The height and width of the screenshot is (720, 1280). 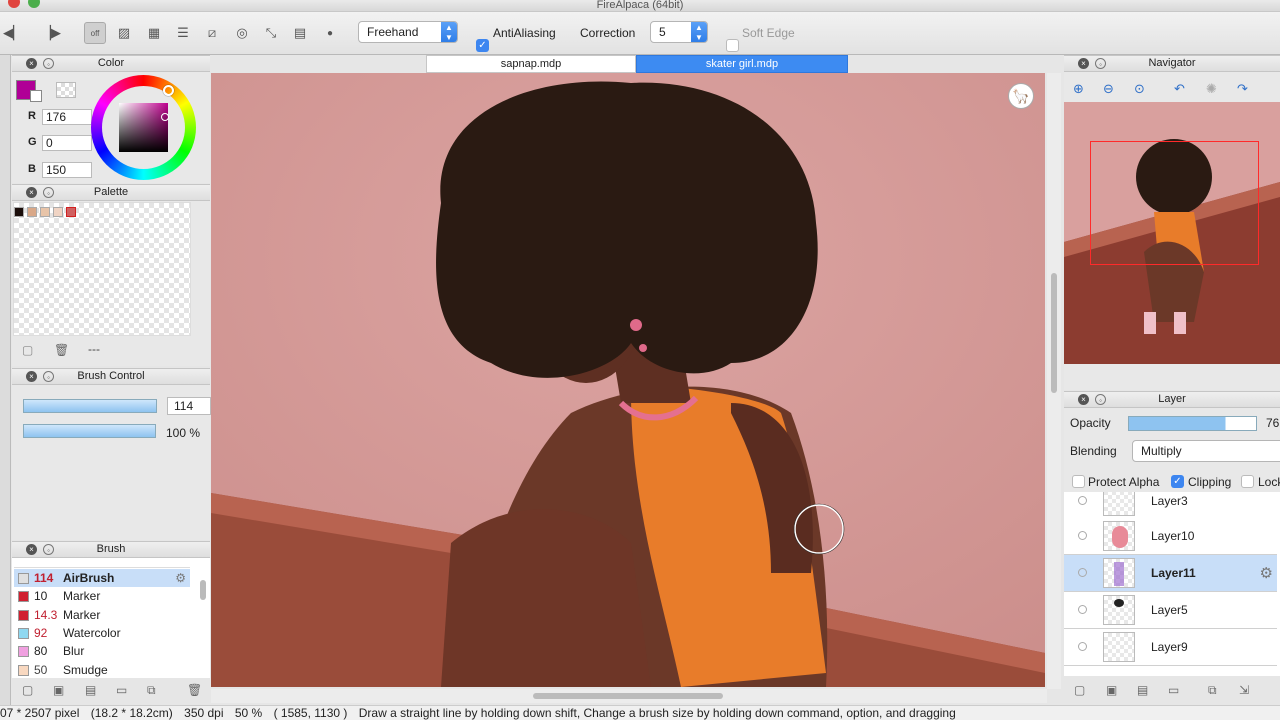 I want to click on rotate-right-icon: ↷, so click(x=1242, y=89).